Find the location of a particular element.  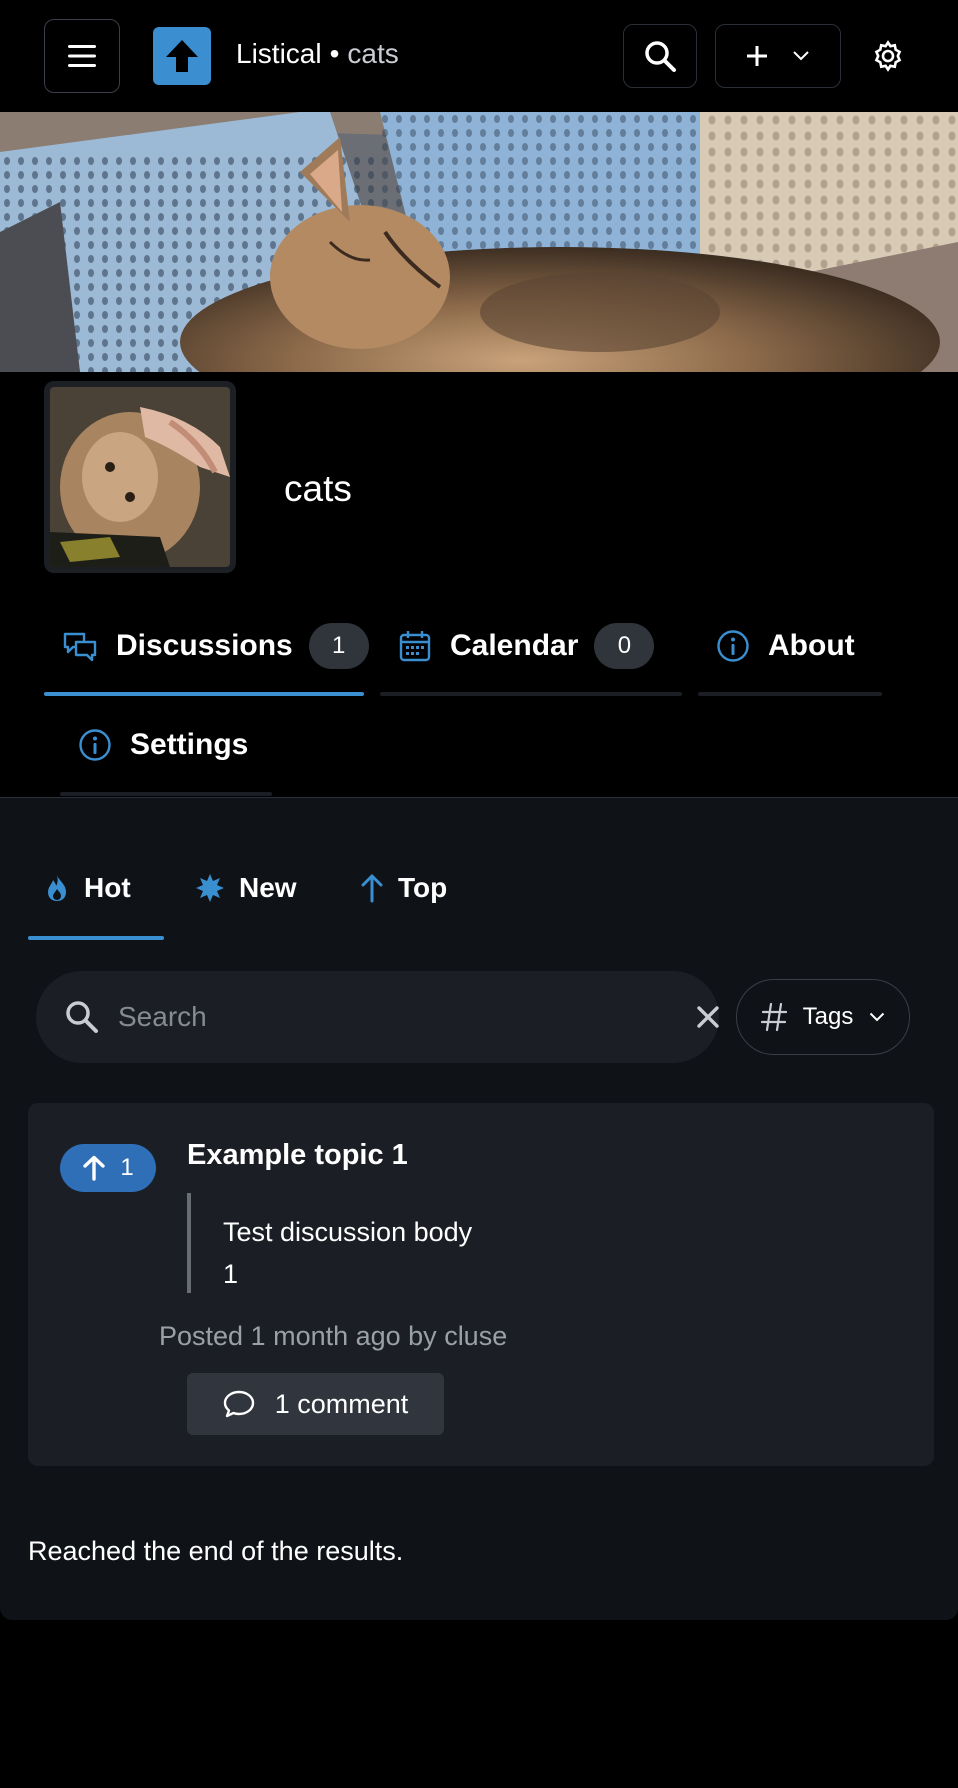

flame-icon is located at coordinates (57, 888).